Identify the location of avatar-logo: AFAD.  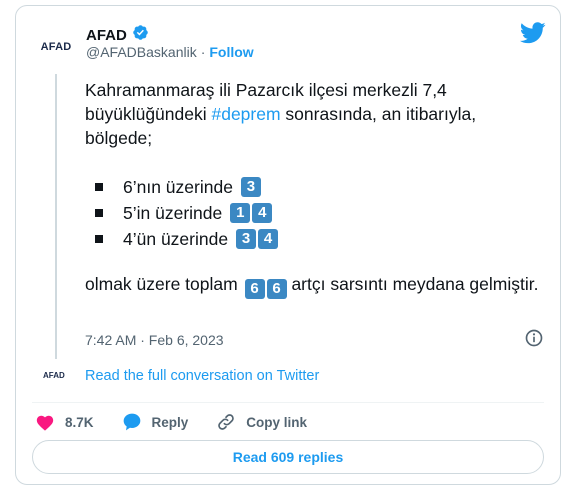
(56, 47).